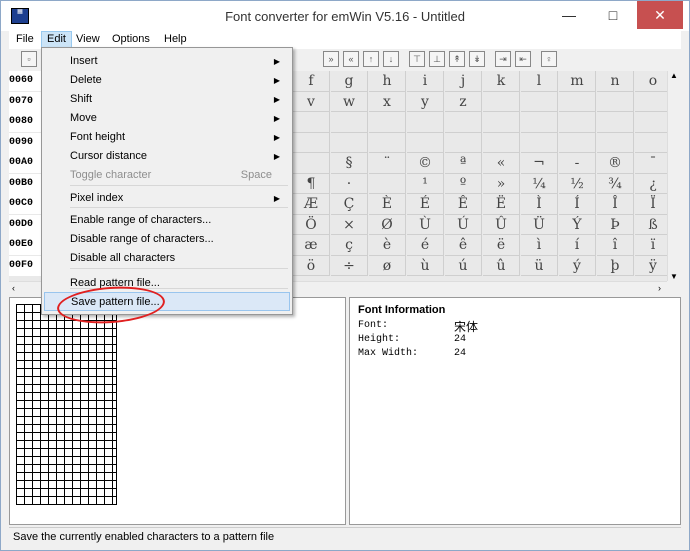  I want to click on pixel-grid, so click(66, 404).